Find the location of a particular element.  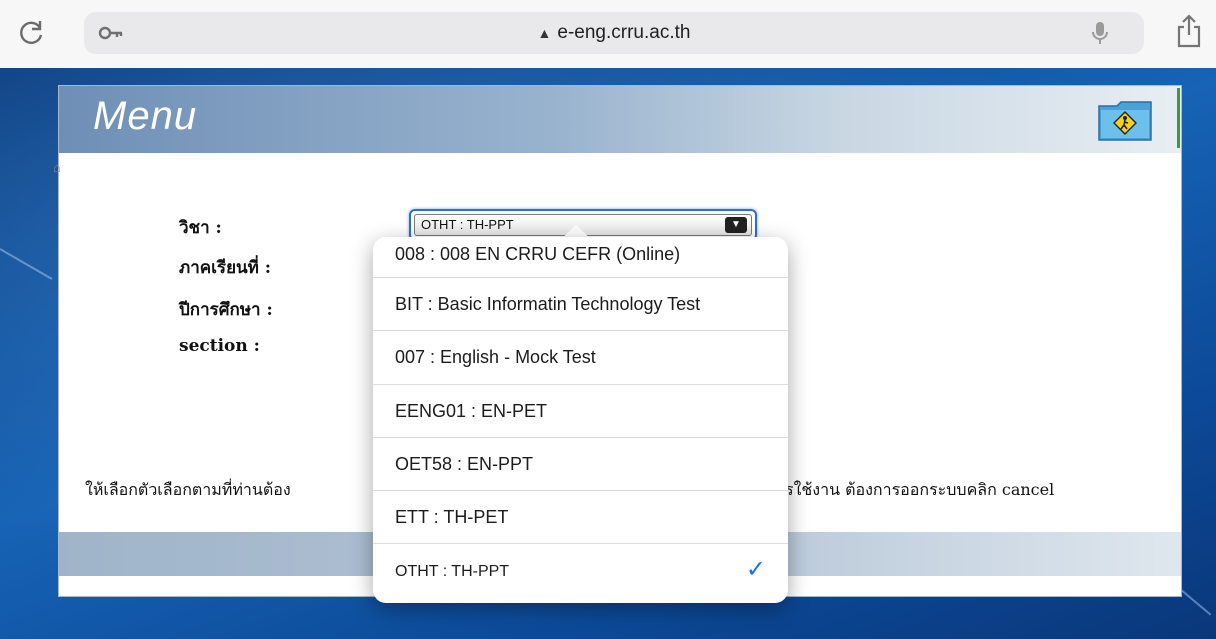

warning-icon: ▲ is located at coordinates (544, 33).